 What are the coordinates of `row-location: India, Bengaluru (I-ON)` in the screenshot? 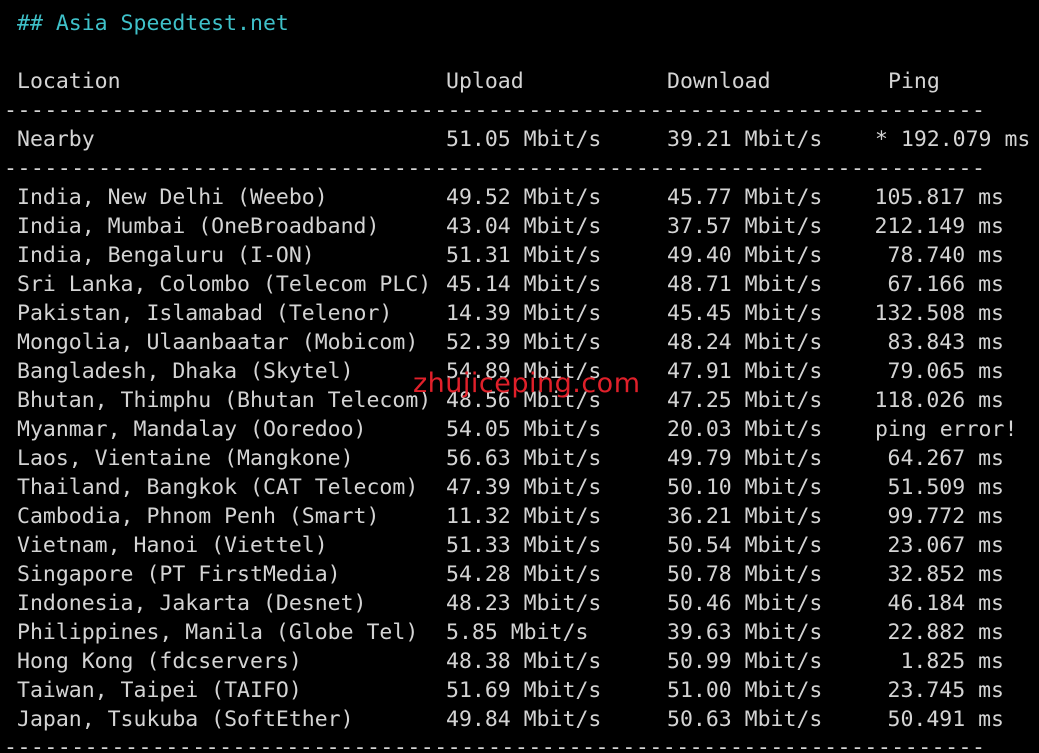 It's located at (166, 255).